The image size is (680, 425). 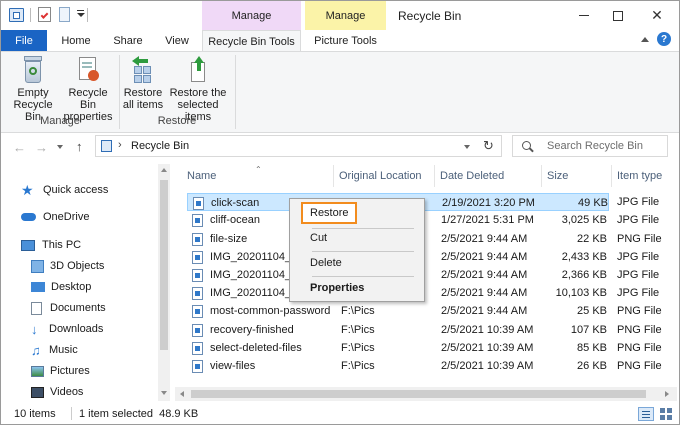 I want to click on tab-view: View, so click(x=177, y=40).